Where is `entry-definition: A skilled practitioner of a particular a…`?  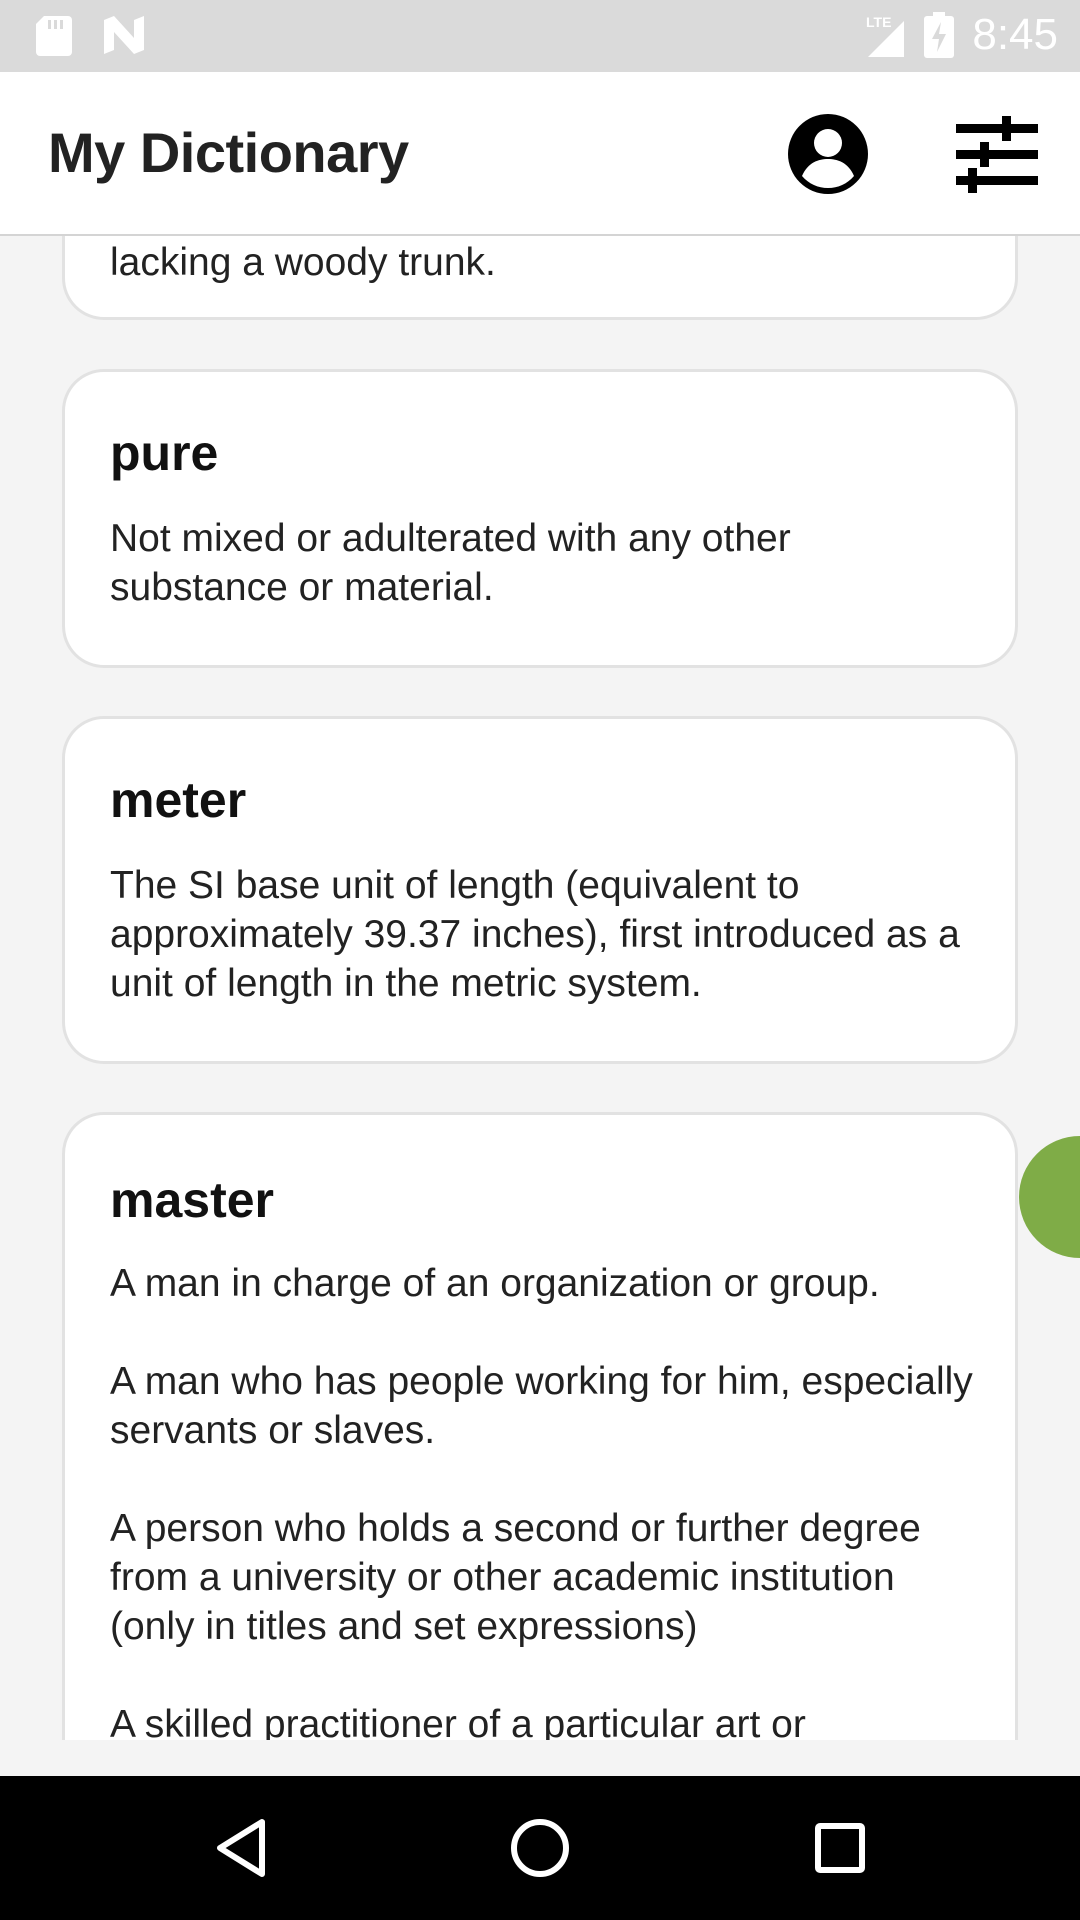 entry-definition: A skilled practitioner of a particular a… is located at coordinates (458, 1721).